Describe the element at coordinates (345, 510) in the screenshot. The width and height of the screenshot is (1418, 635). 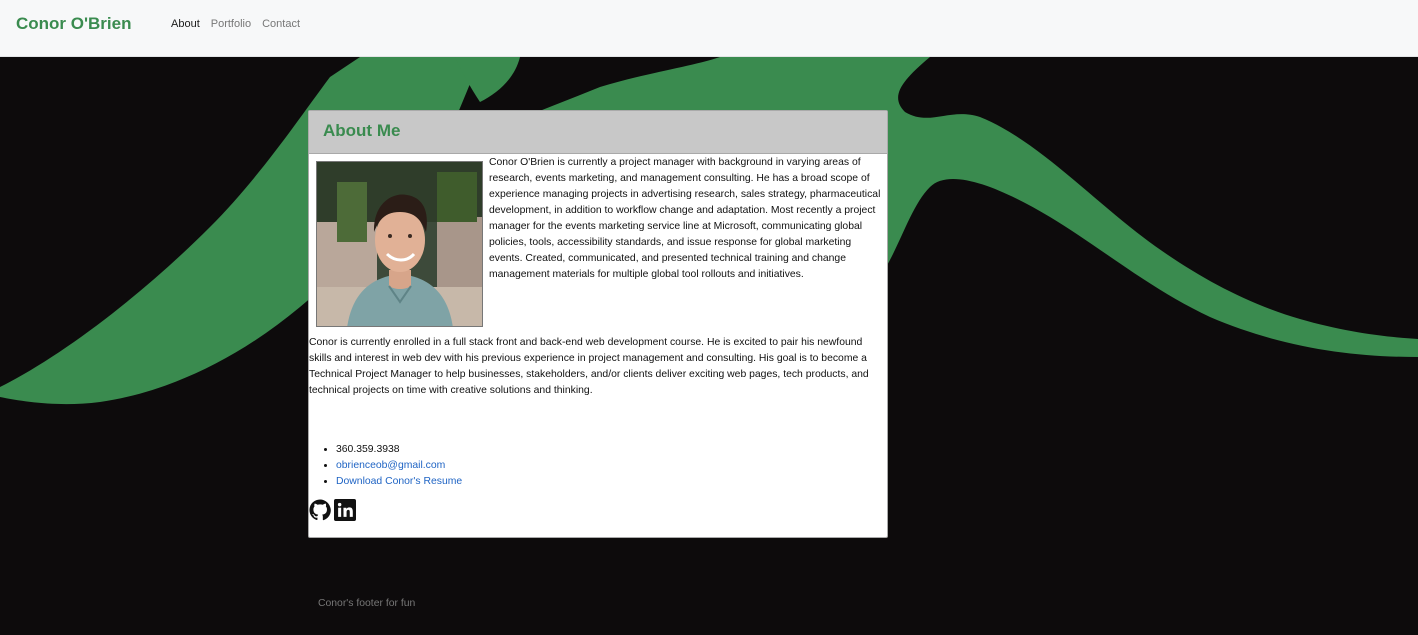
I see `linkedin-icon` at that location.